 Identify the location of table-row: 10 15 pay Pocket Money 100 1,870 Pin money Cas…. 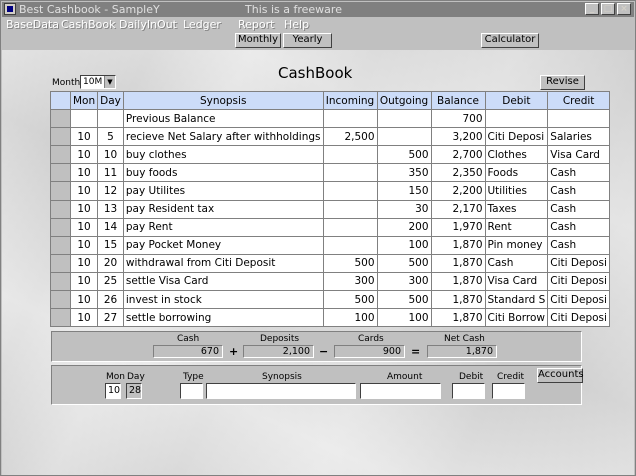
(330, 245).